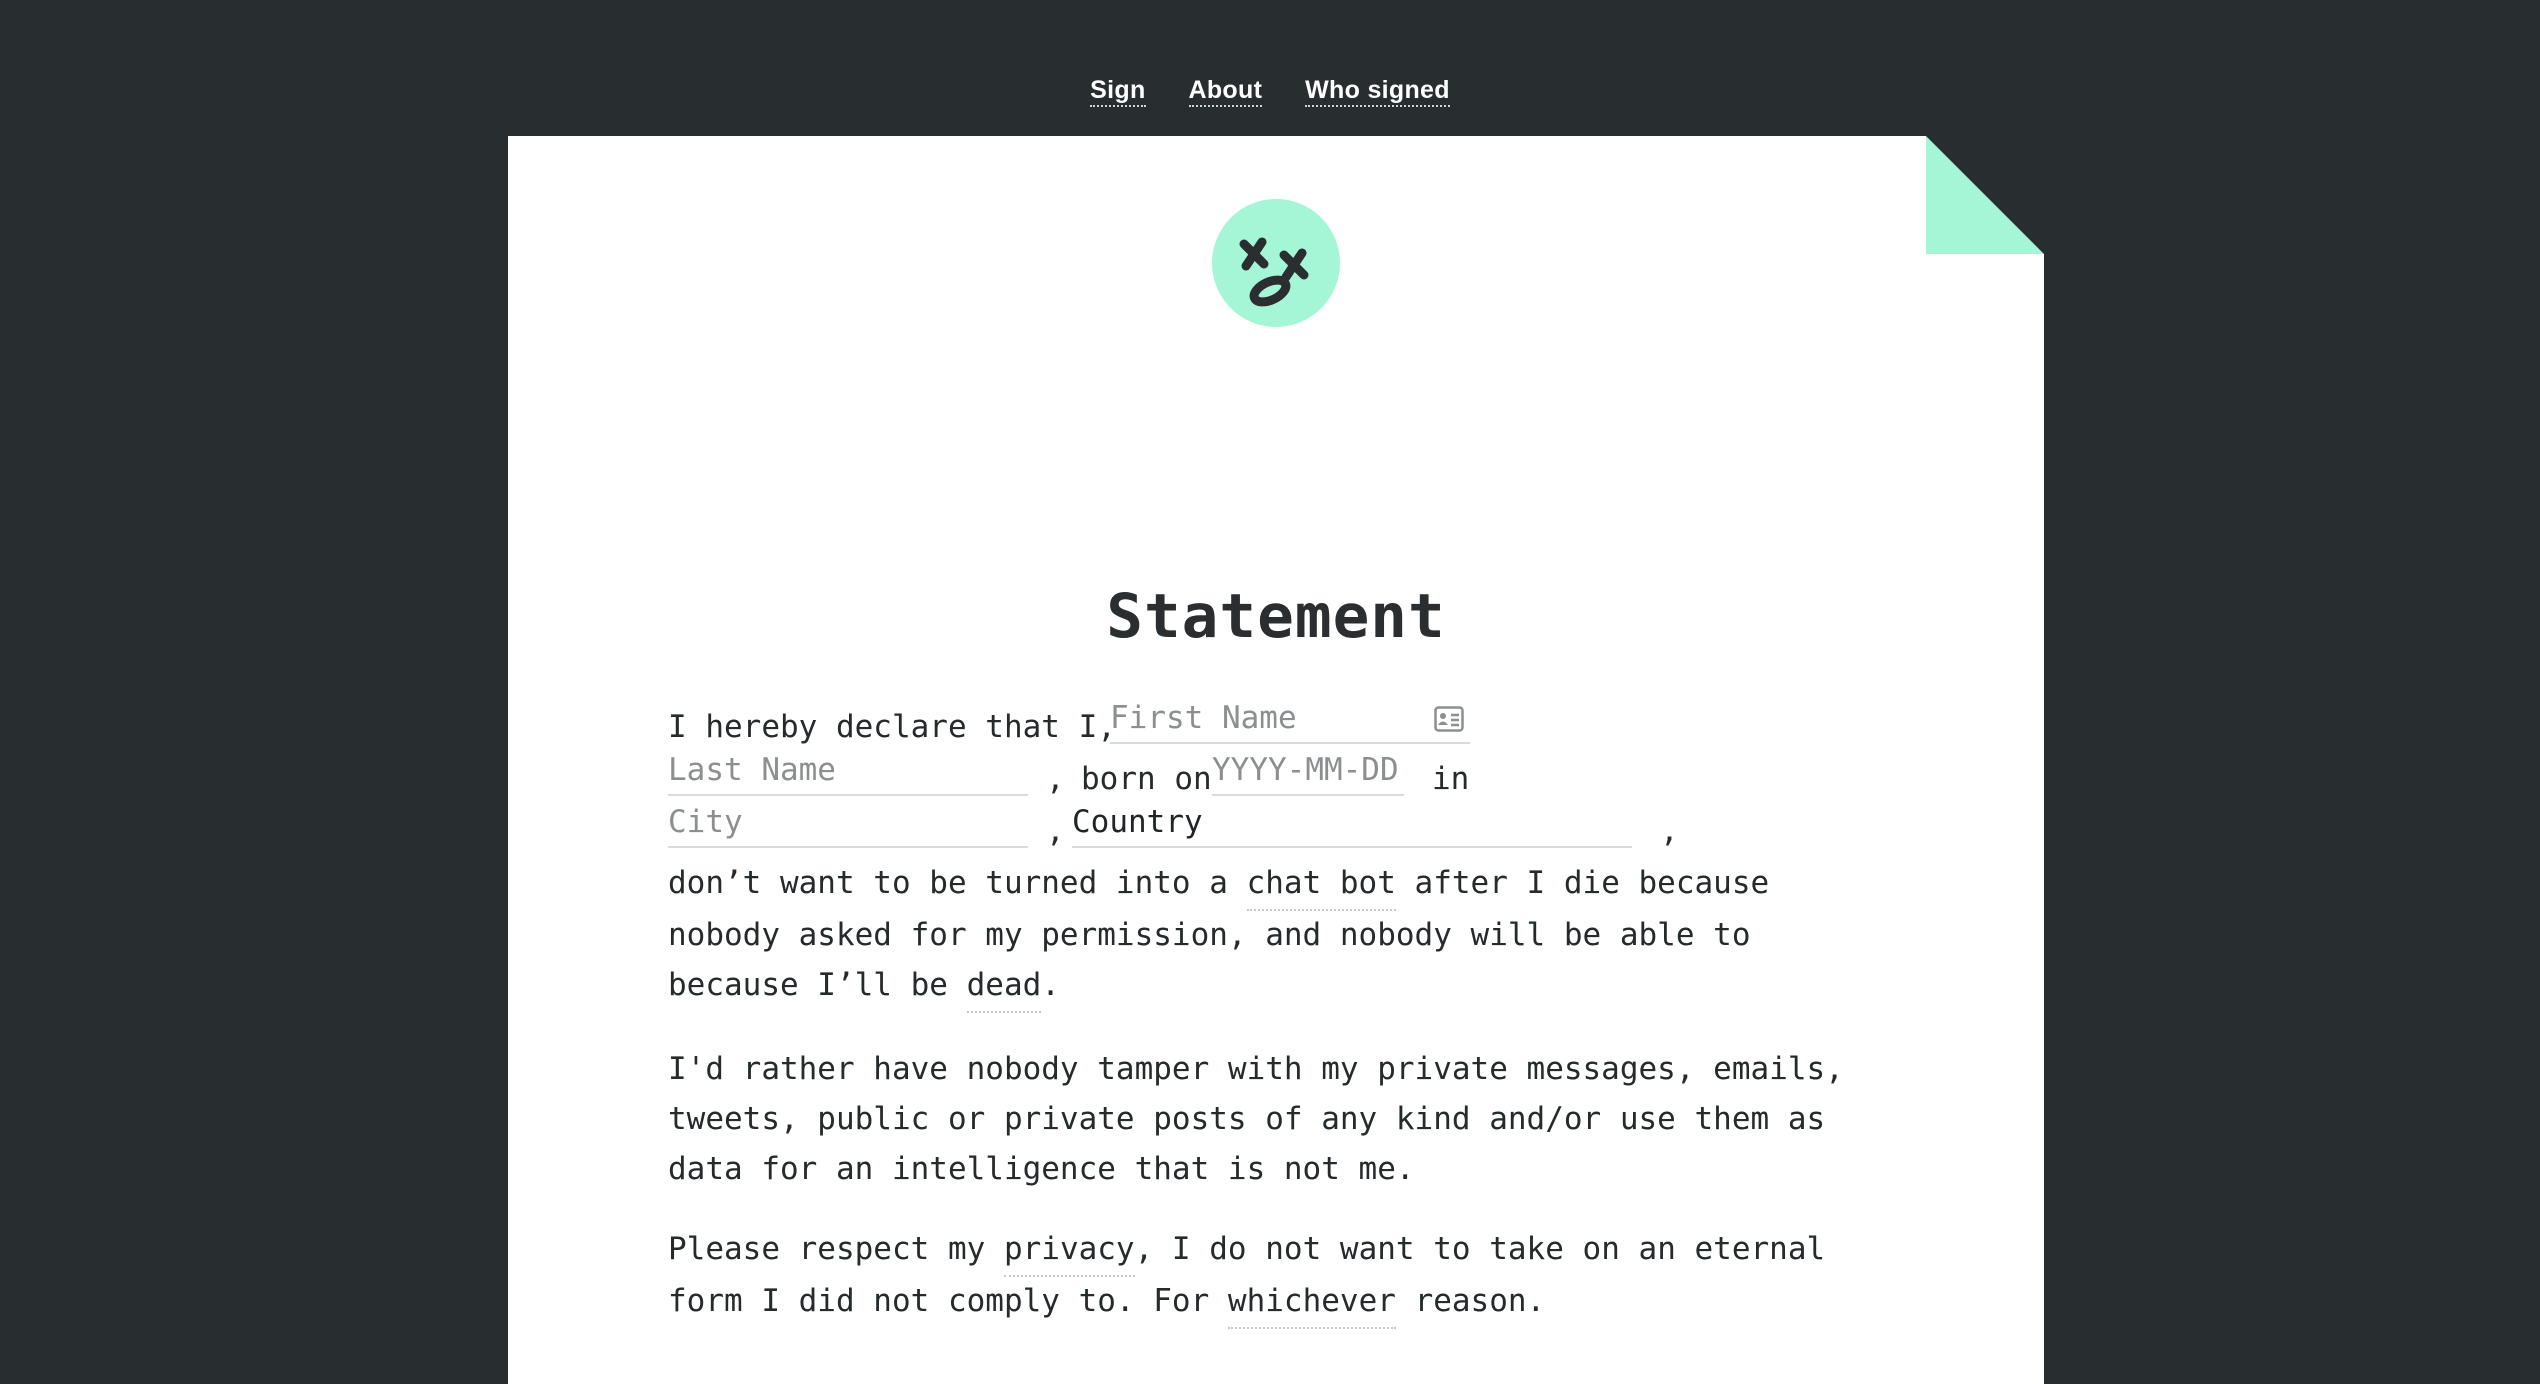  I want to click on text-span: Please respect my, so click(836, 1249).